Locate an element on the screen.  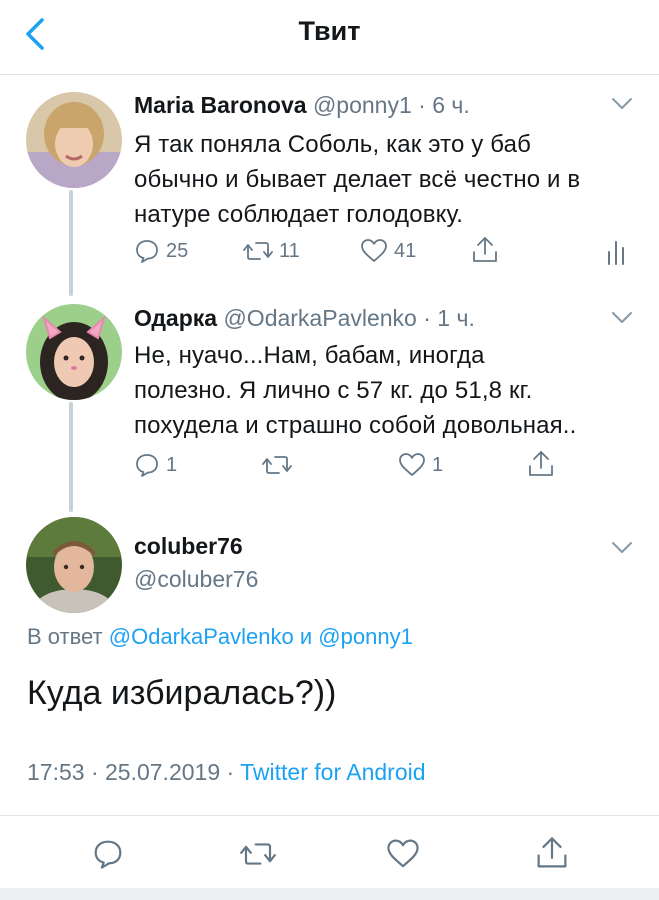
author-handle: @ponny1 is located at coordinates (362, 105).